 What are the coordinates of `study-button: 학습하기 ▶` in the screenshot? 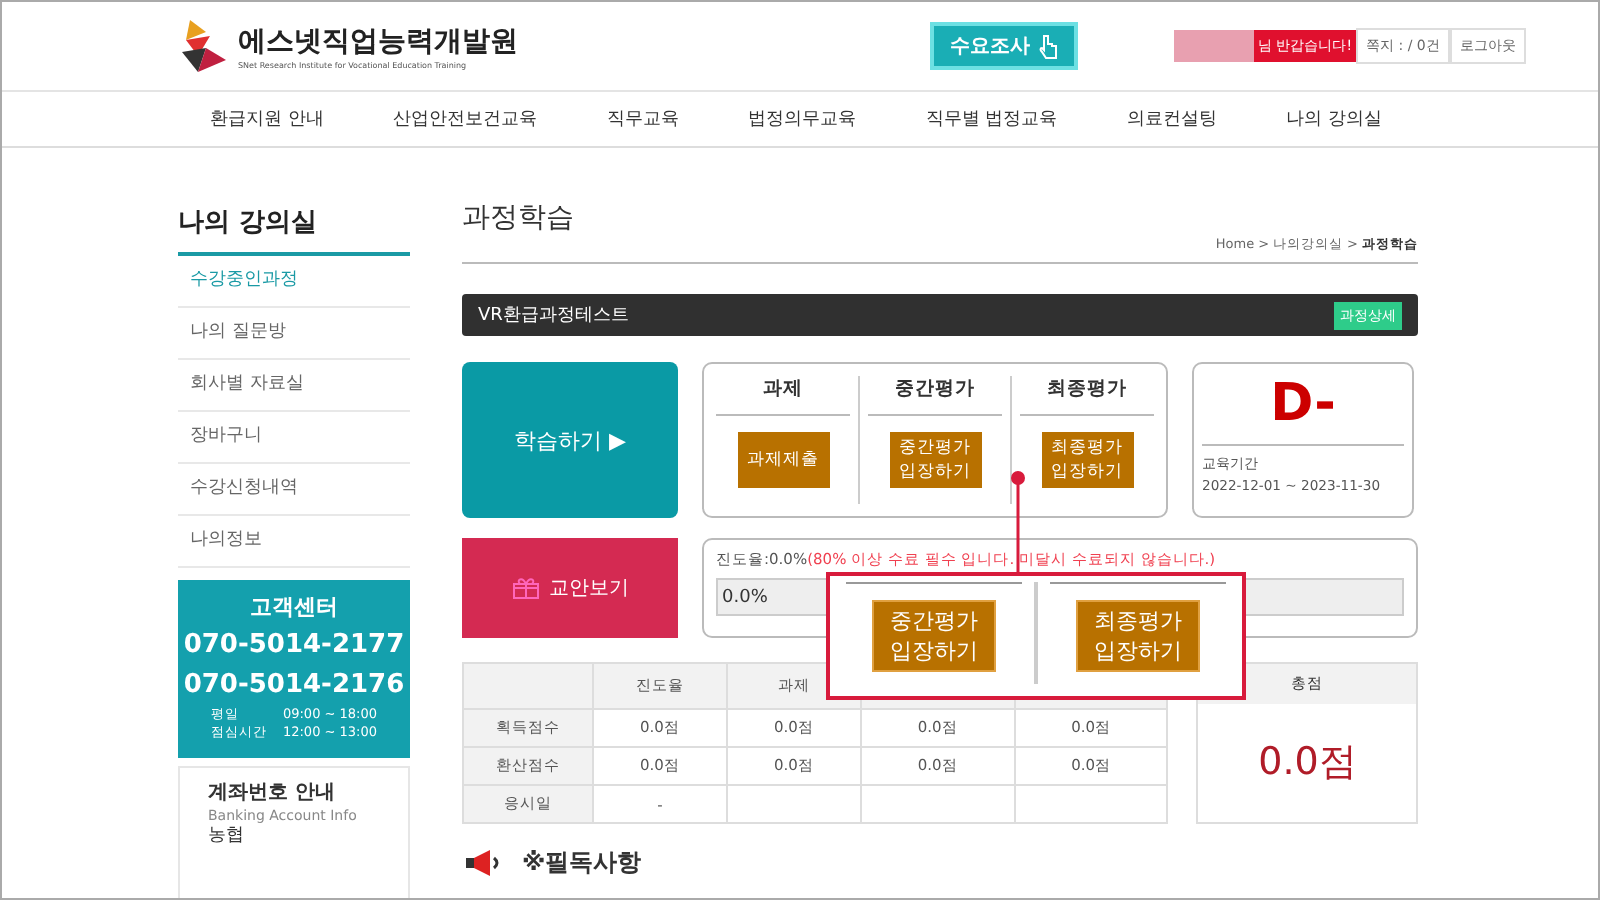 It's located at (570, 440).